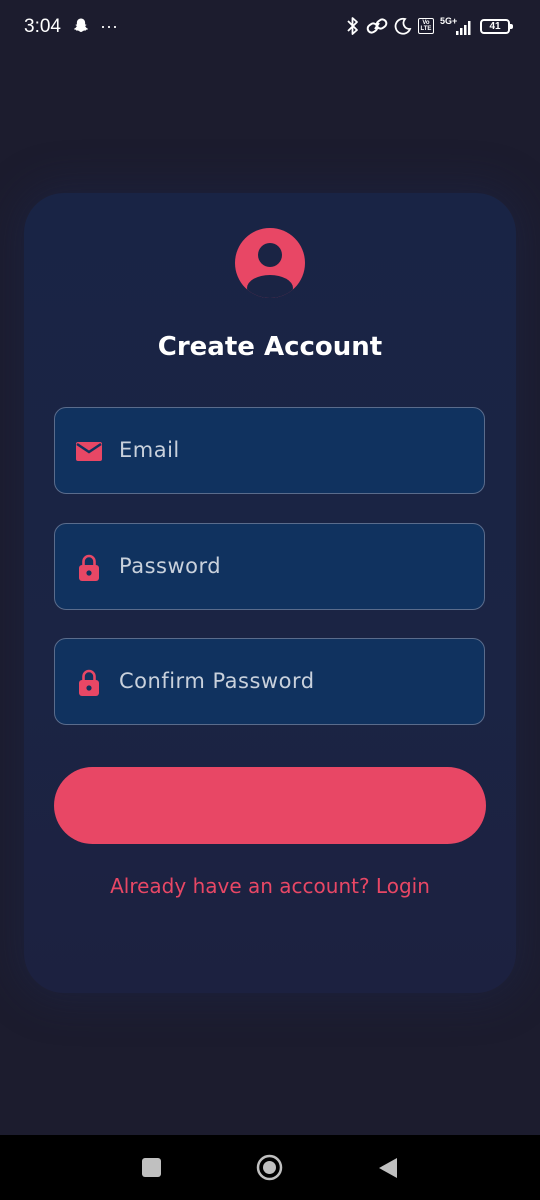  What do you see at coordinates (270, 263) in the screenshot?
I see `account-circle-icon` at bounding box center [270, 263].